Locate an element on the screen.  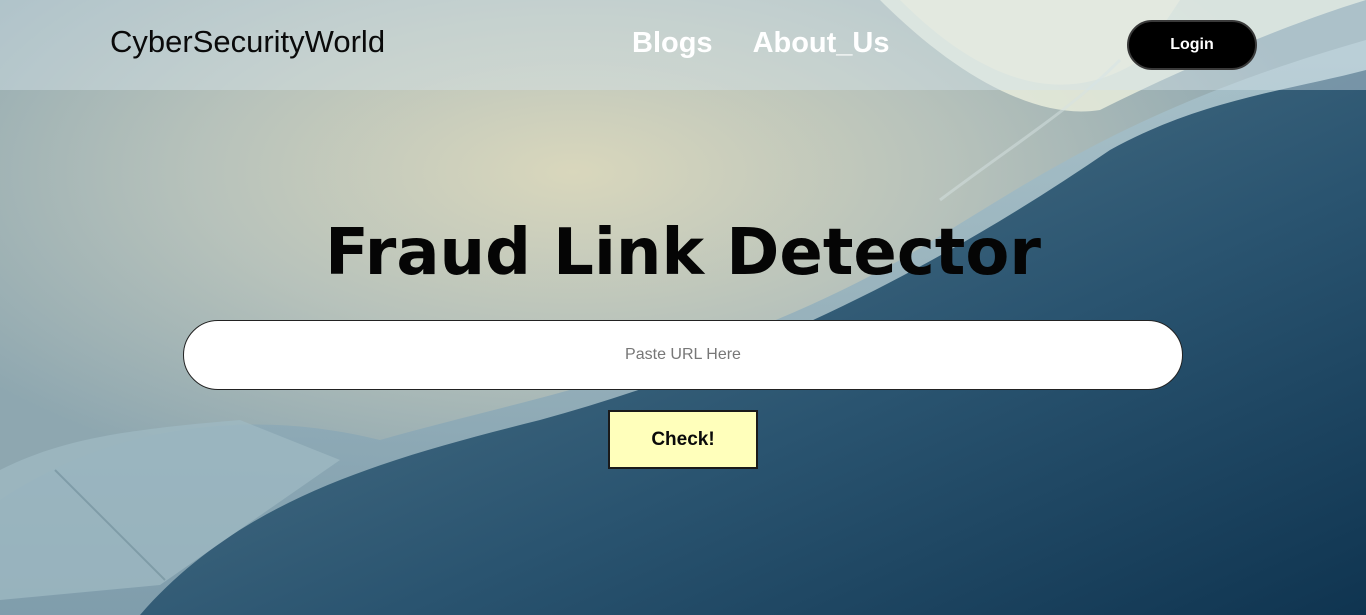
nav-links: Blogs About_Us is located at coordinates (761, 43).